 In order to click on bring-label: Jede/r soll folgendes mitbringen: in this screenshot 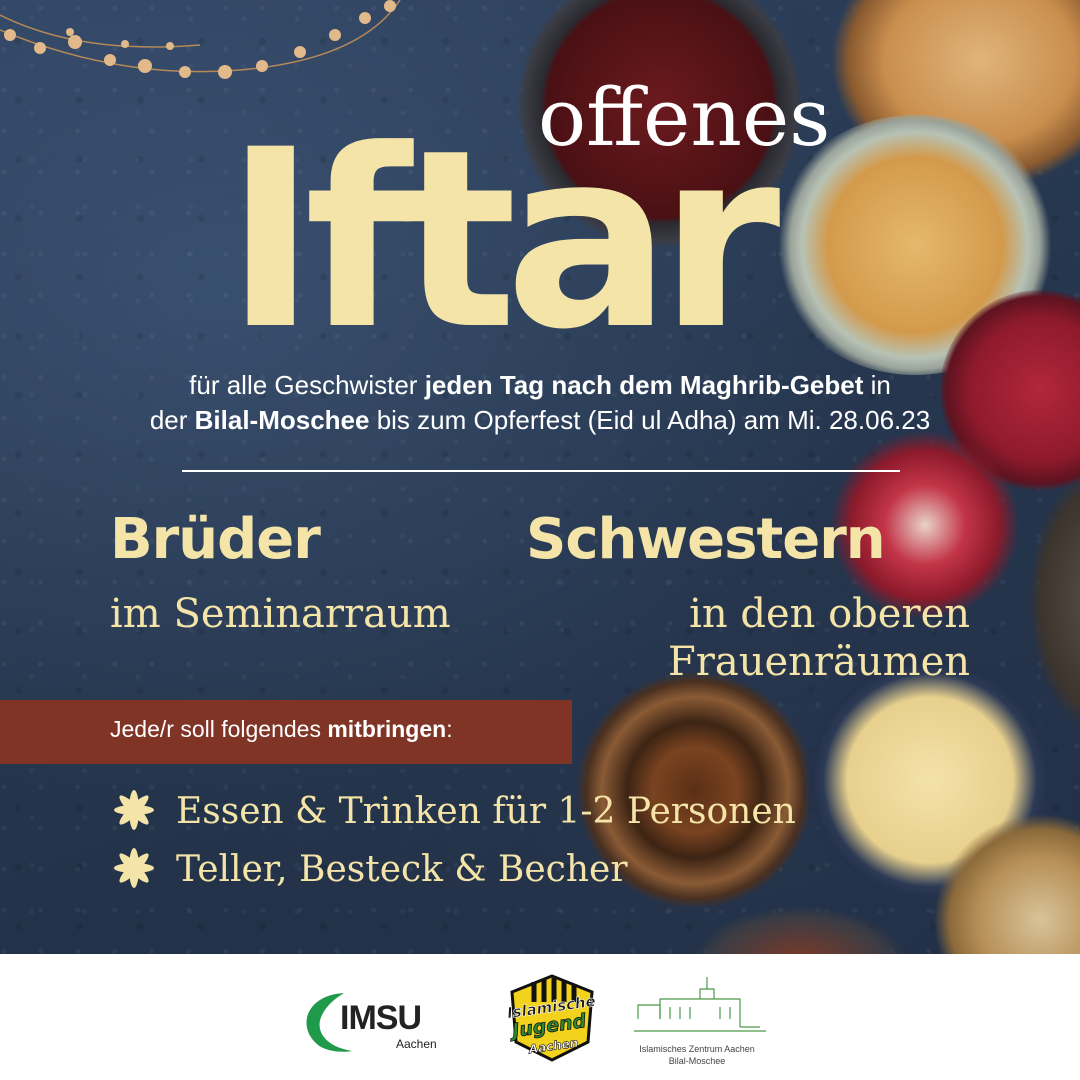, I will do `click(281, 729)`.